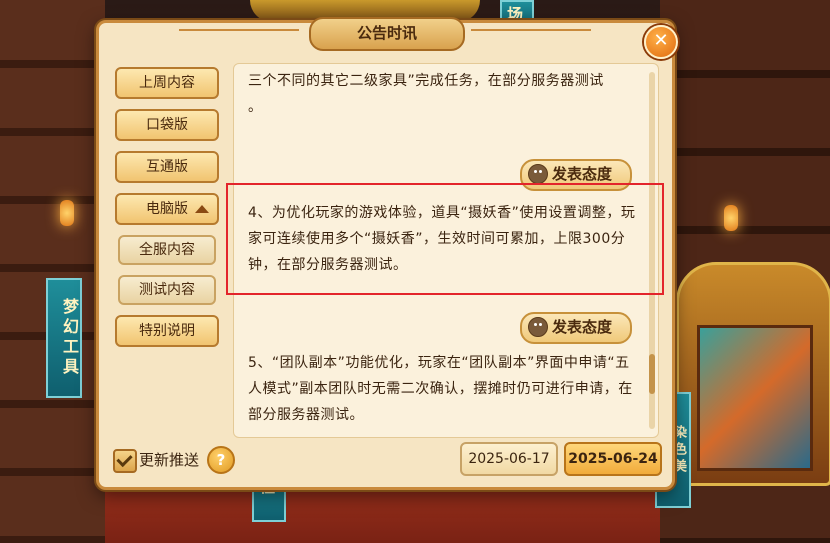 The height and width of the screenshot is (543, 830). What do you see at coordinates (531, 30) in the screenshot?
I see `title-divider-right` at bounding box center [531, 30].